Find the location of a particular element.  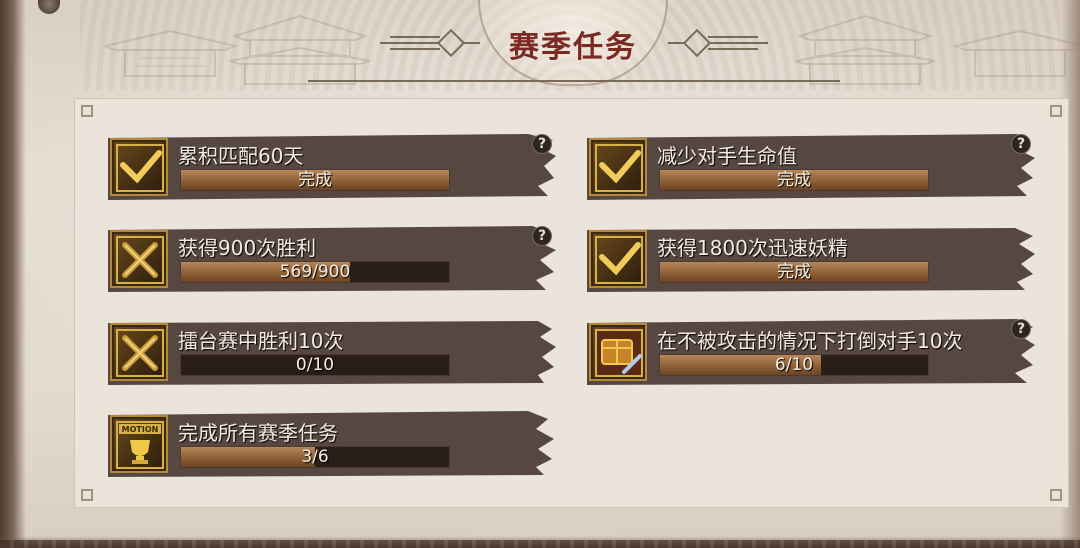

task-label: 减少对手生命值 is located at coordinates (727, 156).